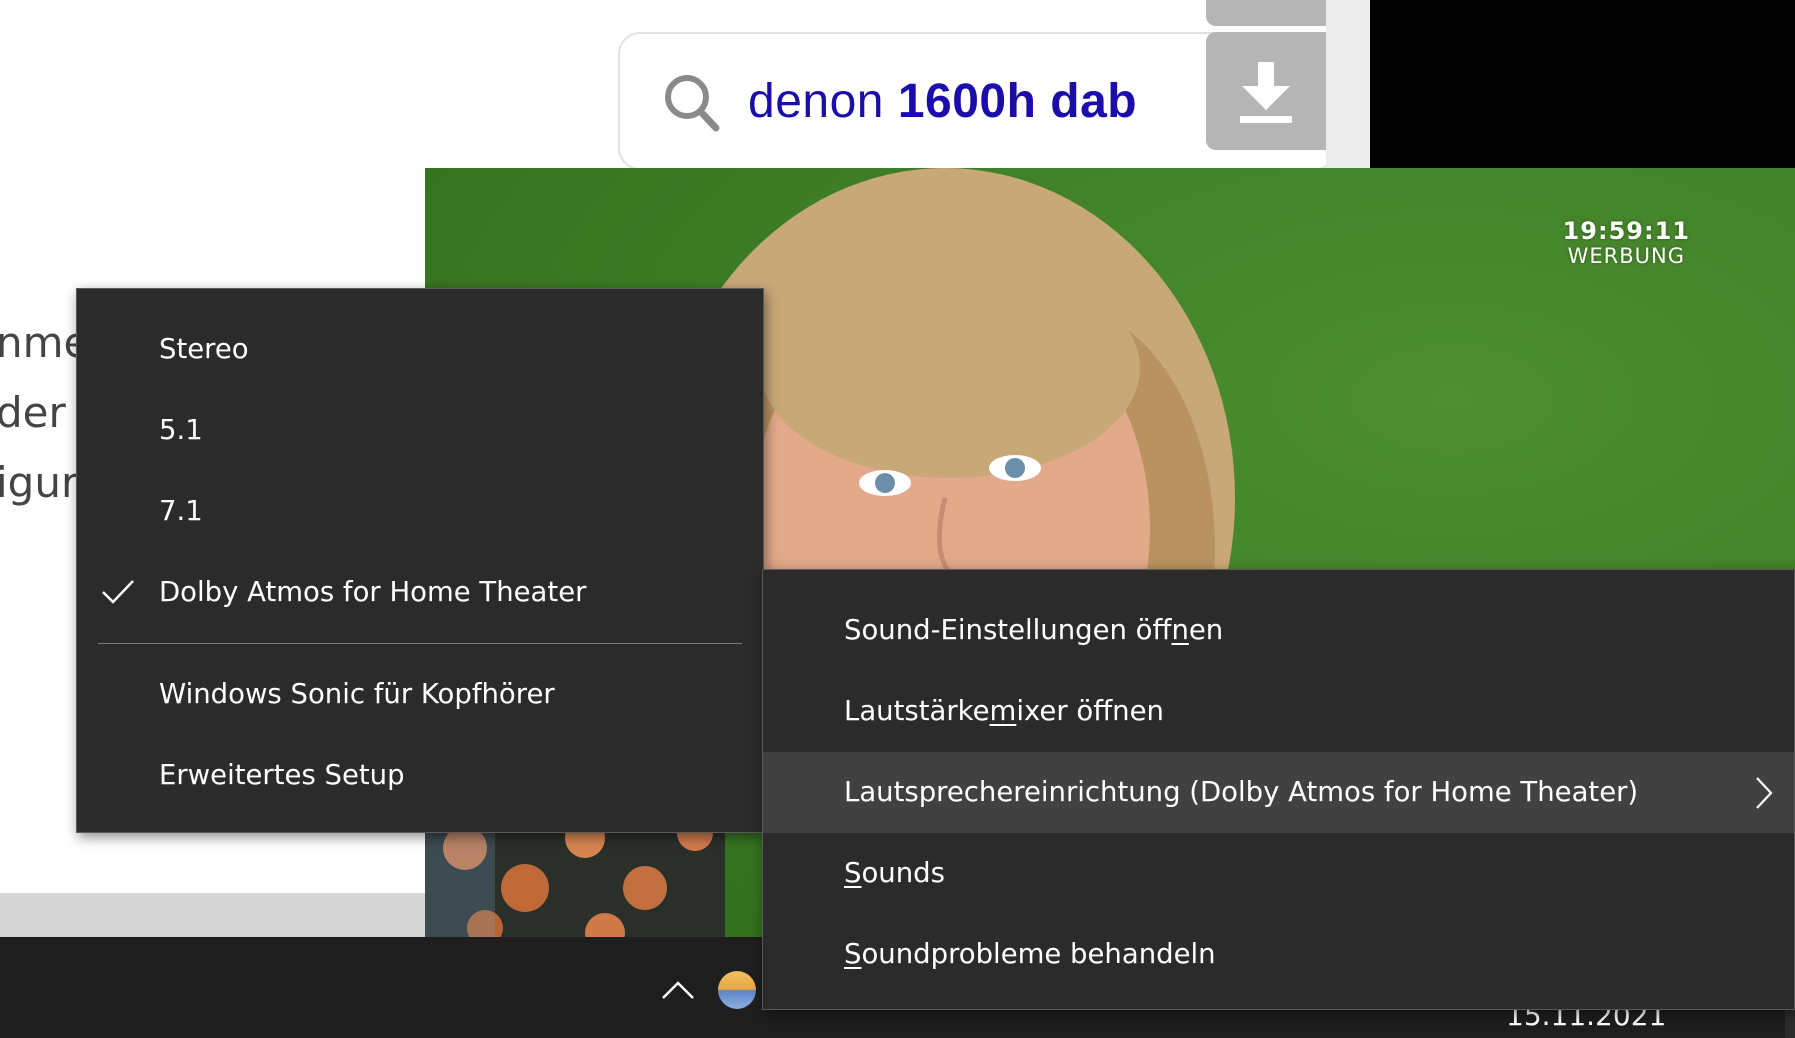 The width and height of the screenshot is (1795, 1038). I want to click on menu-item-7-1: 7.1, so click(420, 511).